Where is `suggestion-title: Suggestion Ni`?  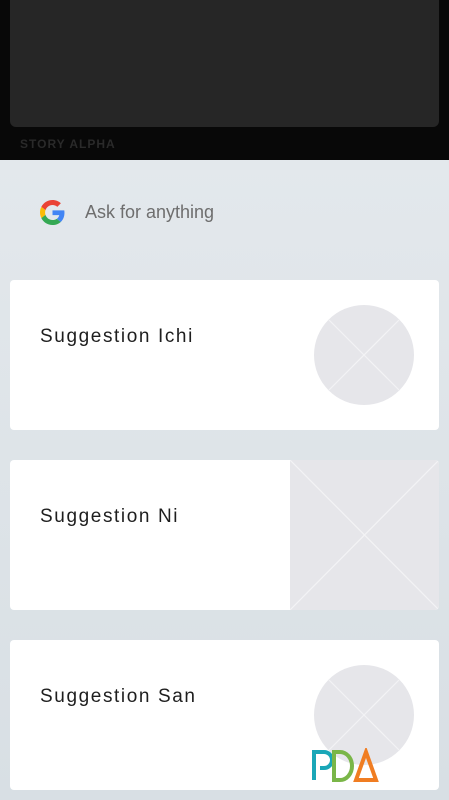 suggestion-title: Suggestion Ni is located at coordinates (110, 516).